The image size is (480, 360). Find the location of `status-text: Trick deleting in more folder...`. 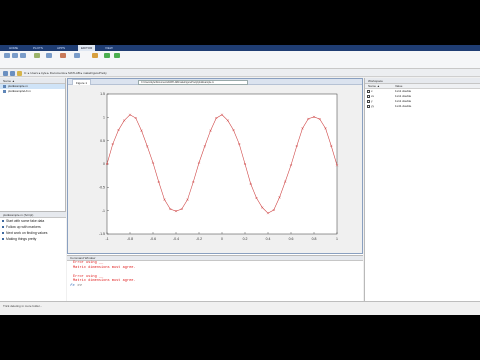

status-text: Trick deleting in more folder... is located at coordinates (23, 306).